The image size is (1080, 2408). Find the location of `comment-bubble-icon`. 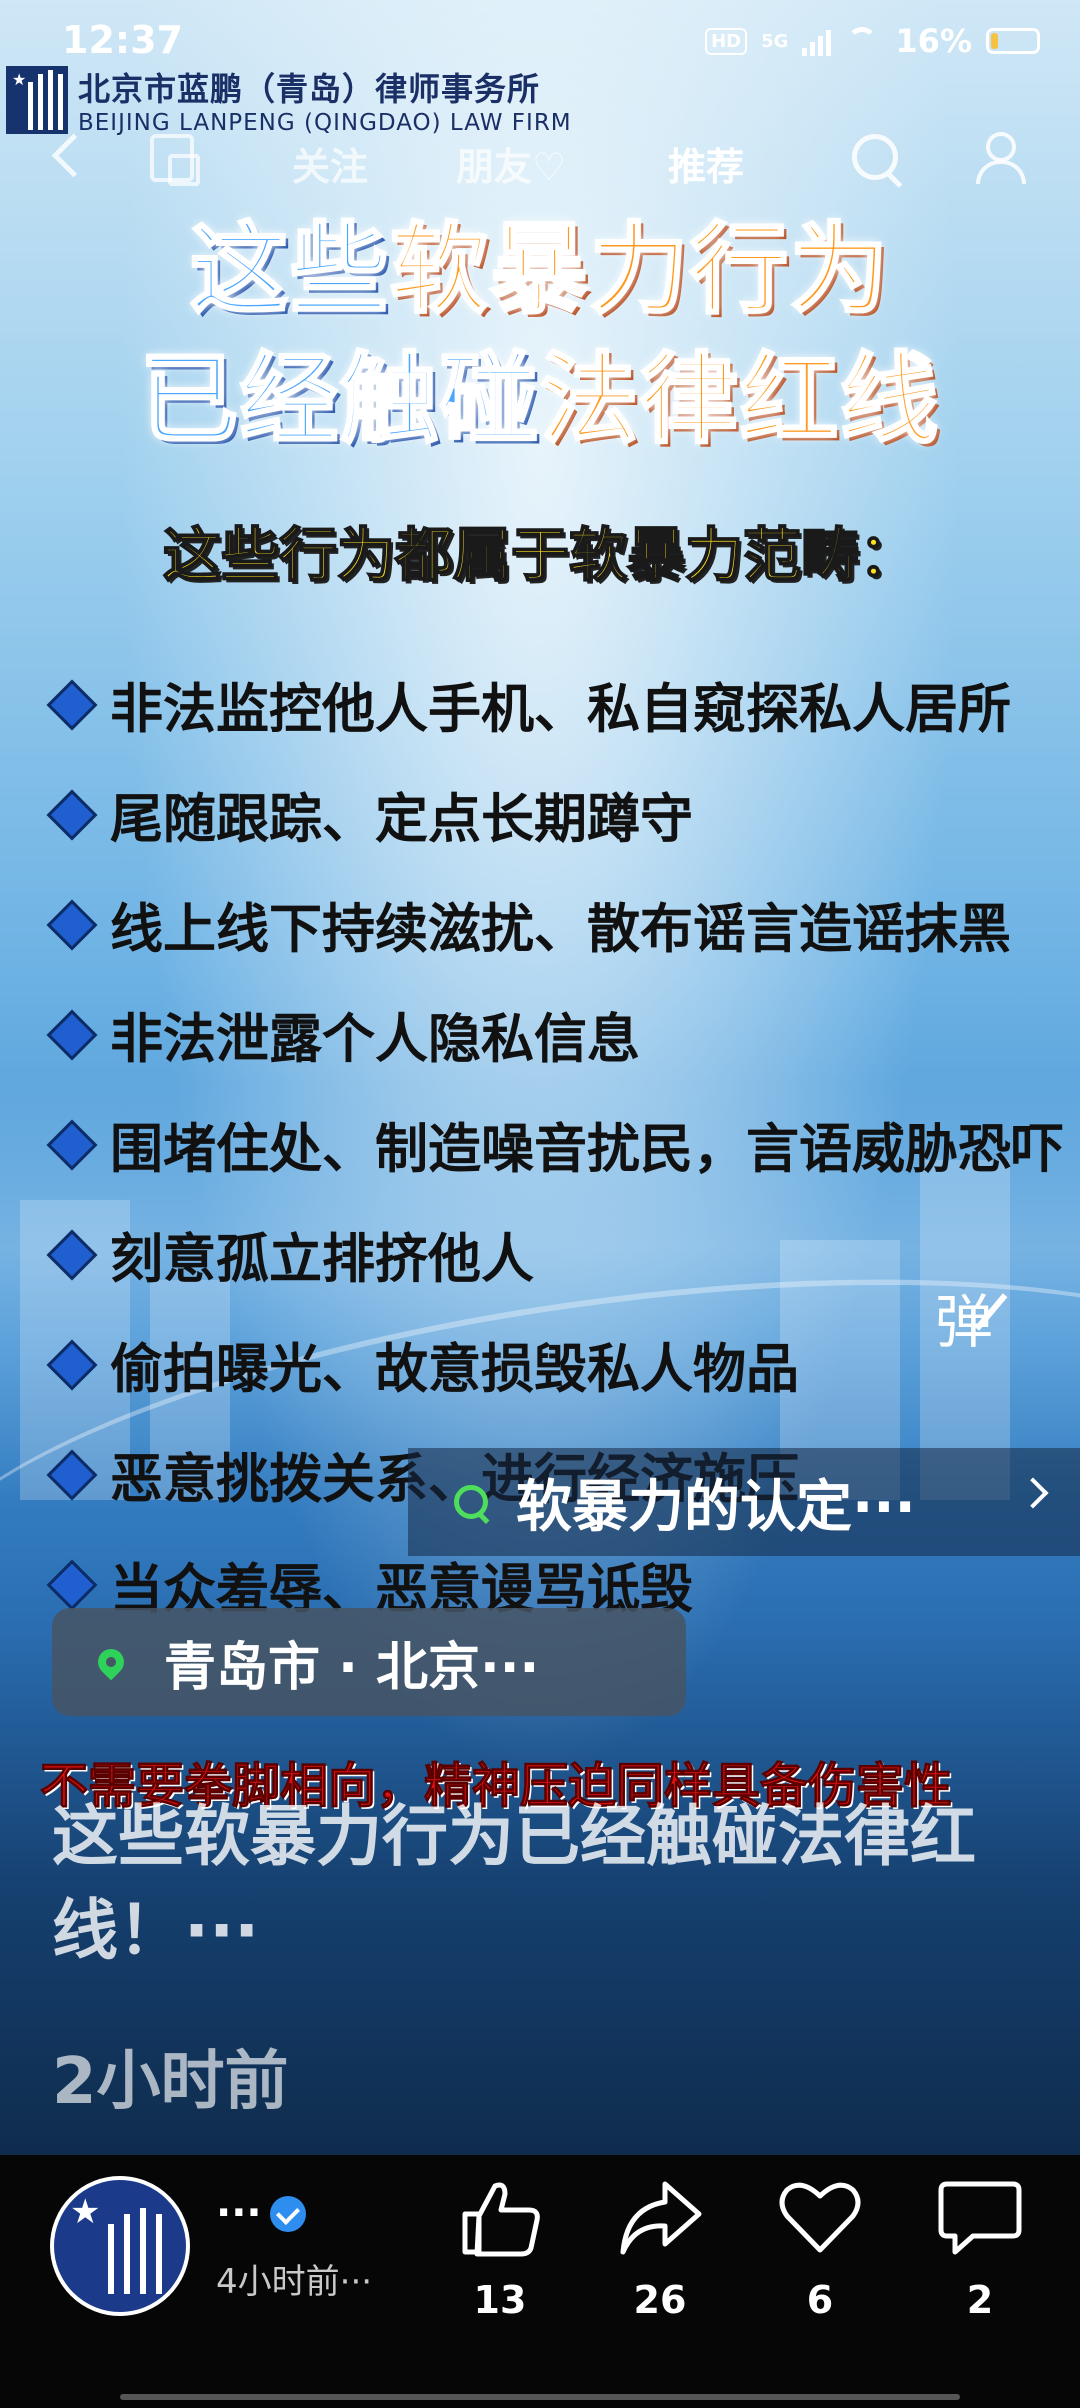

comment-bubble-icon is located at coordinates (980, 2218).